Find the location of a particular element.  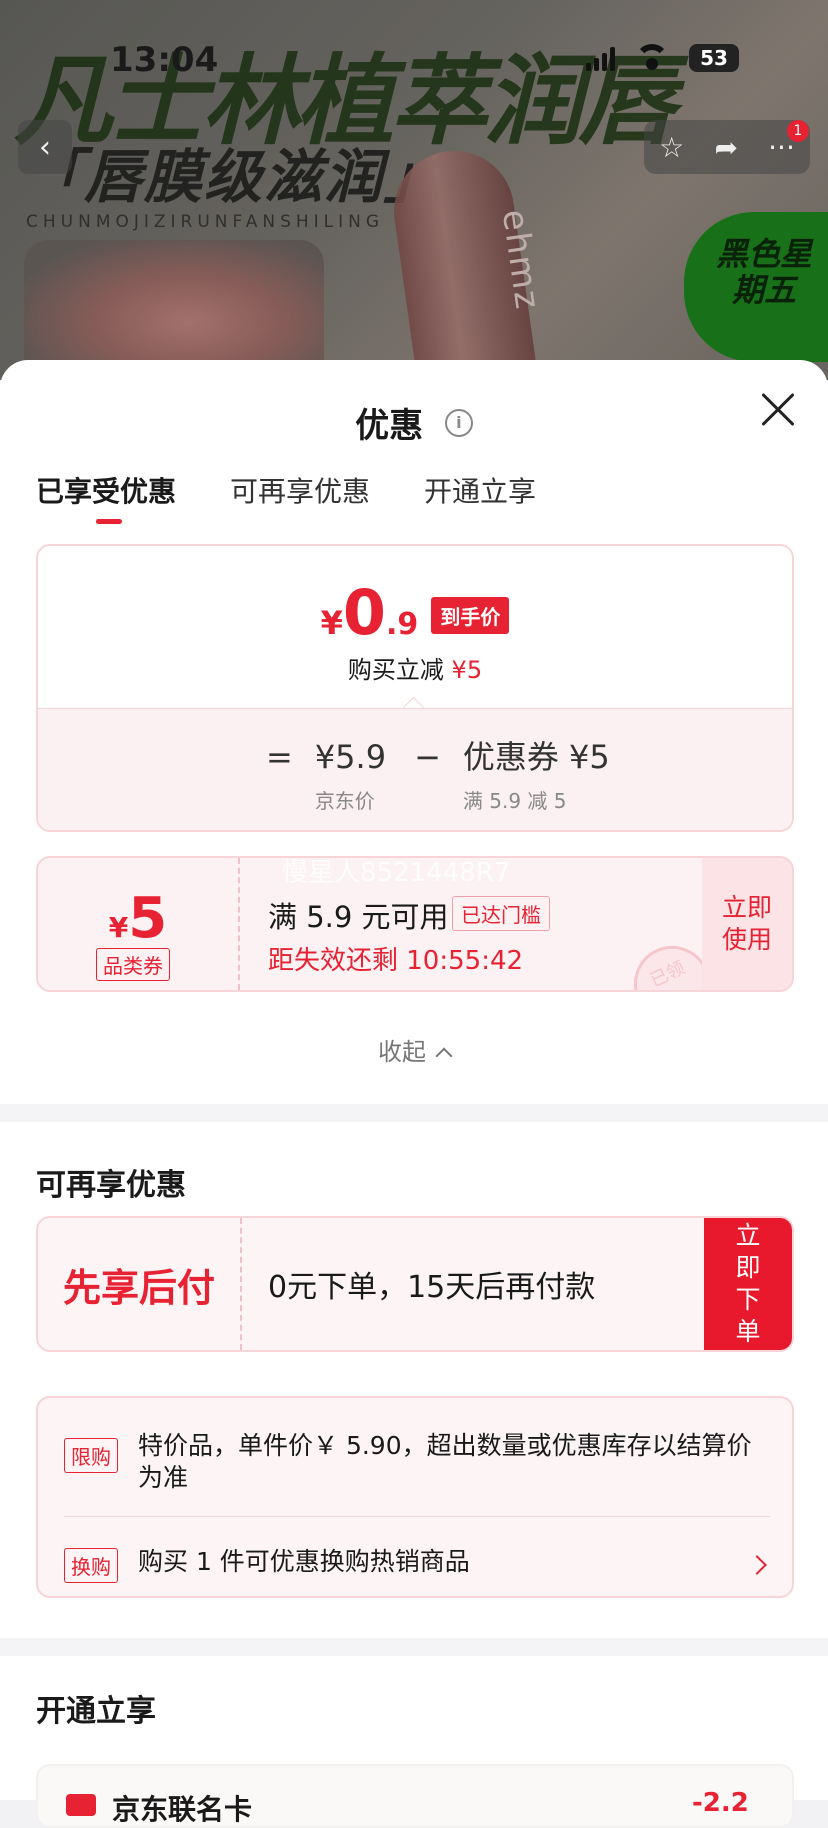

section-title-more: 可再享优惠 is located at coordinates (111, 1185).